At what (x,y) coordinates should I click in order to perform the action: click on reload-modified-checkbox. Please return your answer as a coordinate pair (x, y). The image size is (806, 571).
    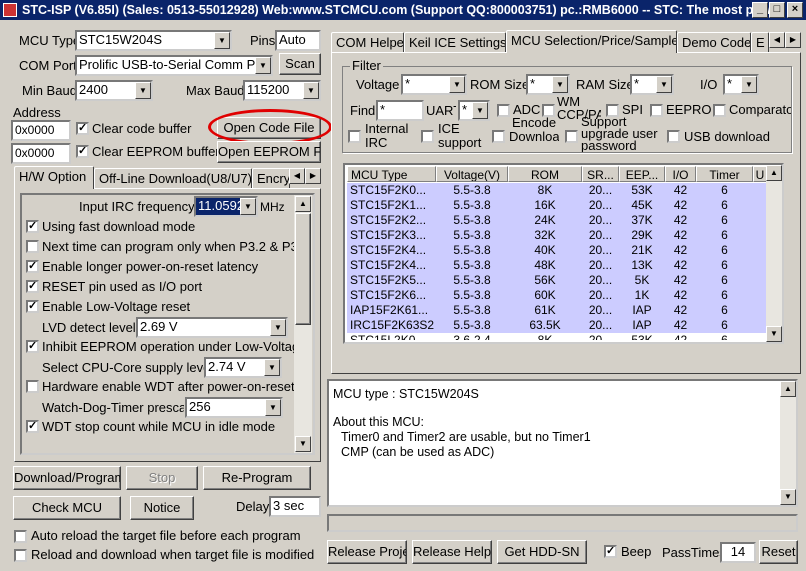
    Looking at the image, I should click on (20, 555).